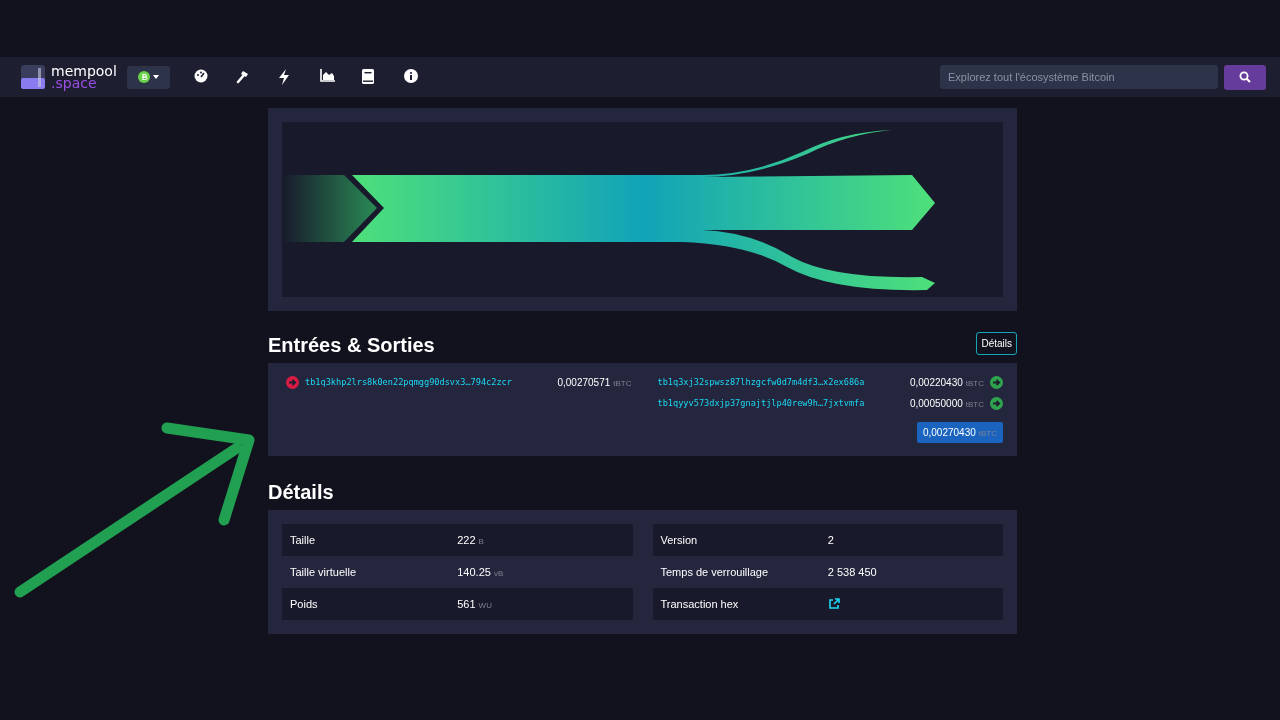 This screenshot has height=720, width=1280. Describe the element at coordinates (761, 382) in the screenshot. I see `address-link: tb1q3xj32spwsz87lhzgcfw0d7m4df3…x2ex686a` at that location.